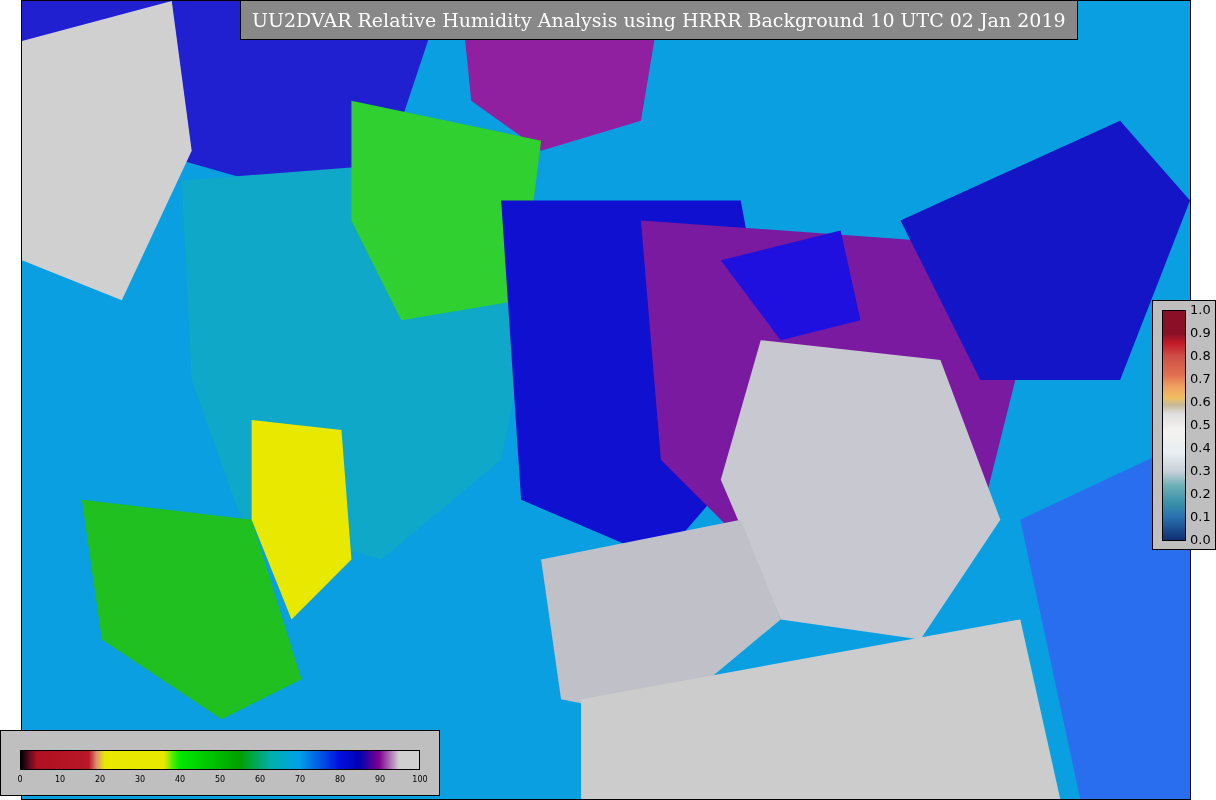 This screenshot has width=1216, height=800. Describe the element at coordinates (1200, 379) in the screenshot. I see `tick-label: 0.7` at that location.